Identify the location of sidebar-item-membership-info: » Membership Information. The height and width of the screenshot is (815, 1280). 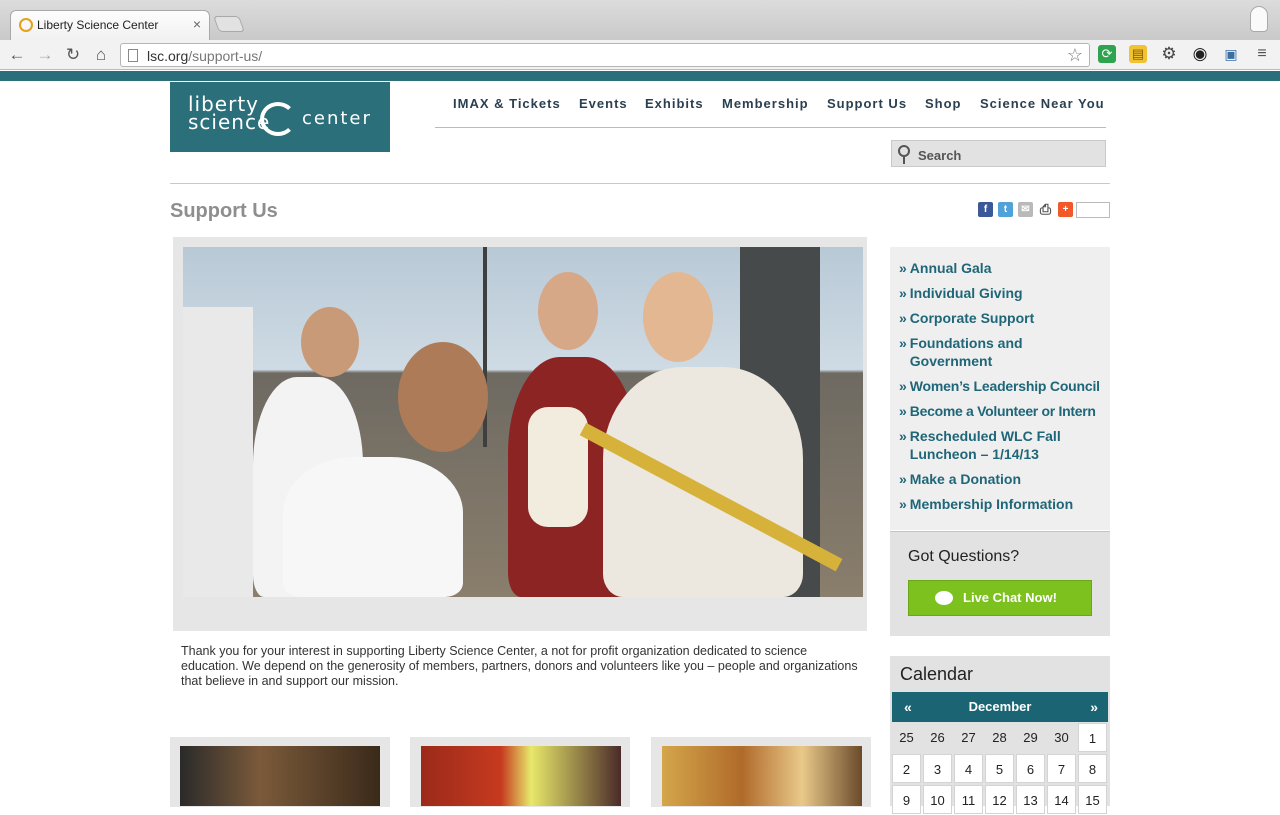
(1004, 504).